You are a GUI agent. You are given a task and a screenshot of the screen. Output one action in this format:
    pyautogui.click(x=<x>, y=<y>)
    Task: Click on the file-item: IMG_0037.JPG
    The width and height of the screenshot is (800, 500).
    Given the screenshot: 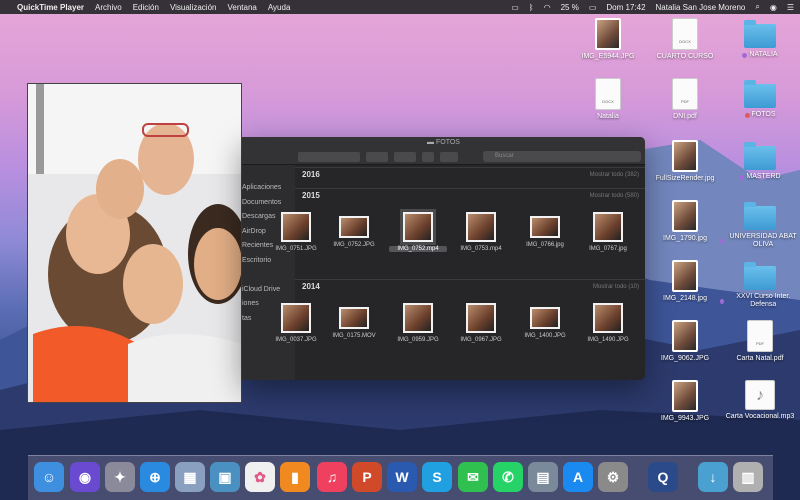 What is the action you would take?
    pyautogui.click(x=296, y=323)
    